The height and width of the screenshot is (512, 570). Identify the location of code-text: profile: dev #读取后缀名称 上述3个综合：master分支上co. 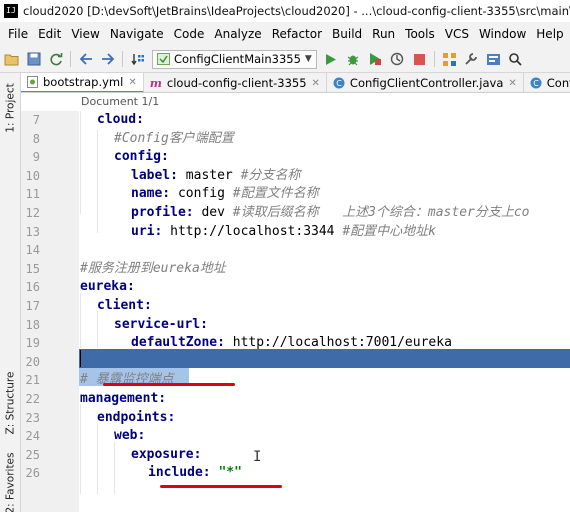
(305, 213).